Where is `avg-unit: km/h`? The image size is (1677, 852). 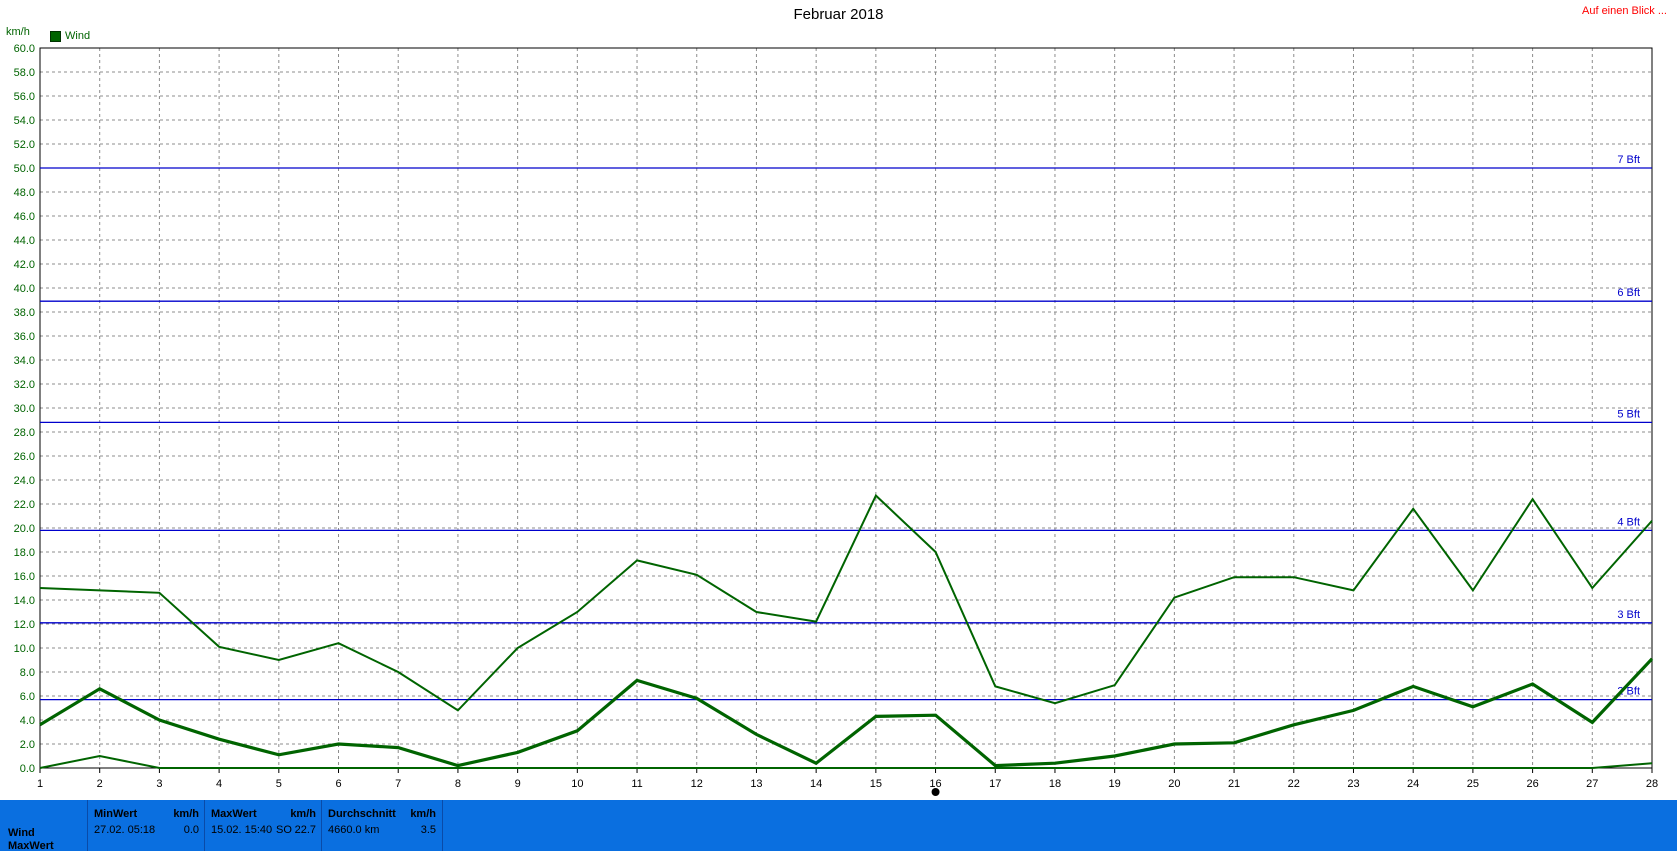
avg-unit: km/h is located at coordinates (423, 814).